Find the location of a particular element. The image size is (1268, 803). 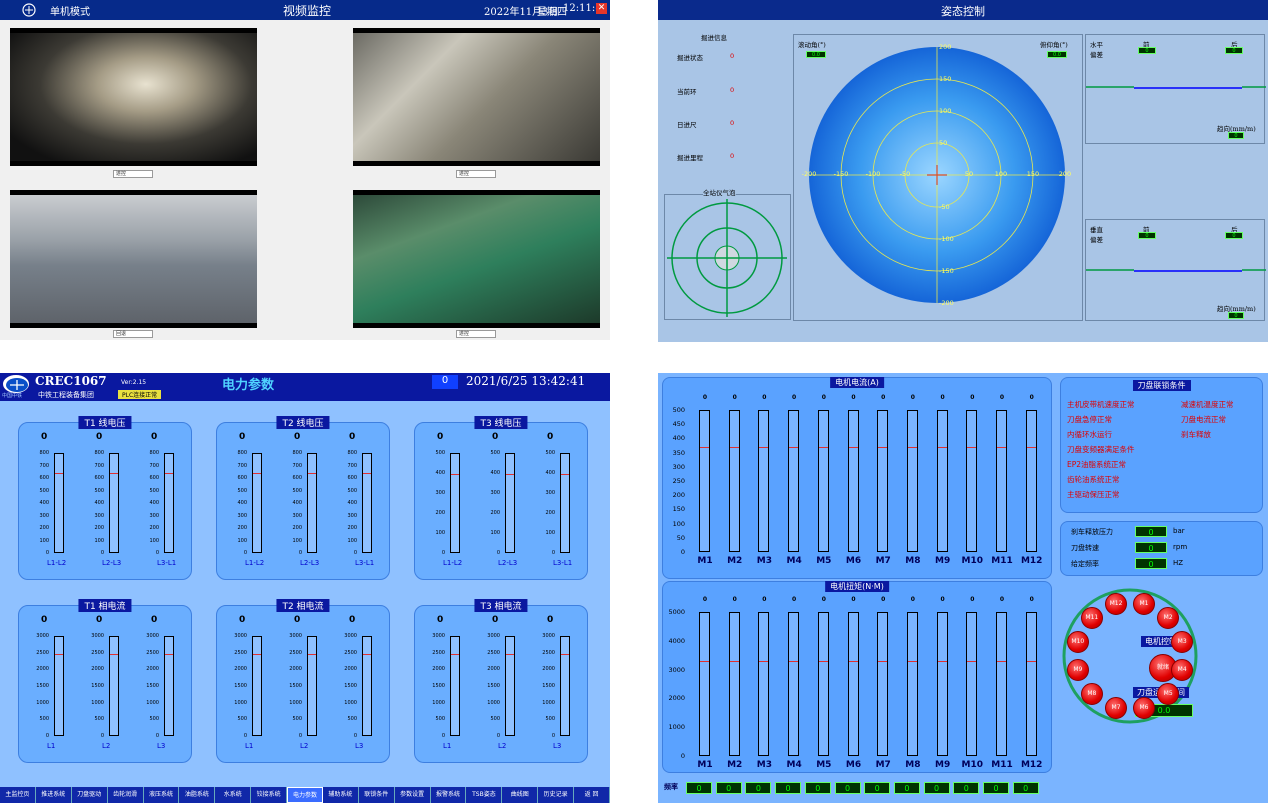

scale-y-tick: 100 is located at coordinates (945, 111).